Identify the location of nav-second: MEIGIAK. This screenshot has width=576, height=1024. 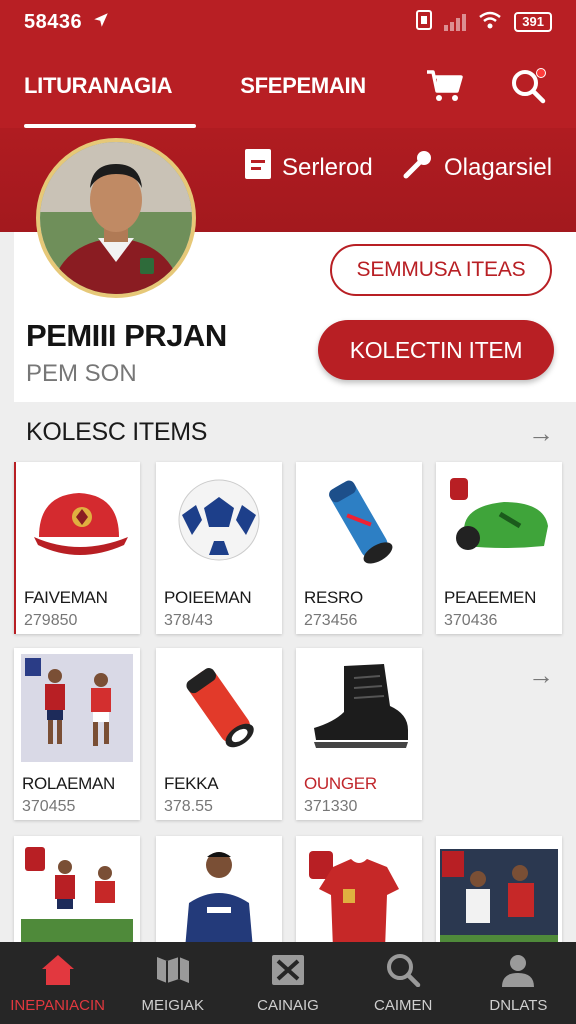
(172, 983).